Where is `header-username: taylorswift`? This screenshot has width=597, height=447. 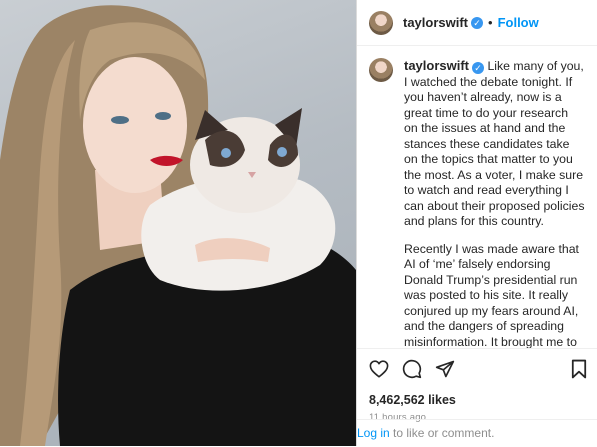
header-username: taylorswift is located at coordinates (435, 22).